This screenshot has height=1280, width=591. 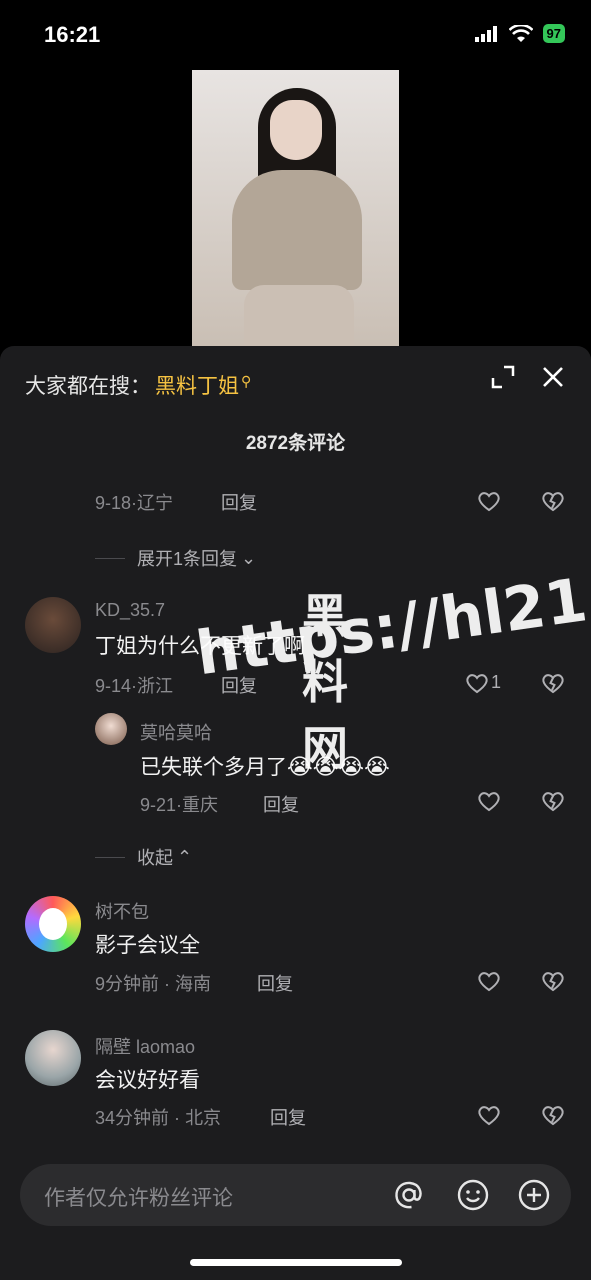 I want to click on battery-indicator: 97, so click(x=553, y=33).